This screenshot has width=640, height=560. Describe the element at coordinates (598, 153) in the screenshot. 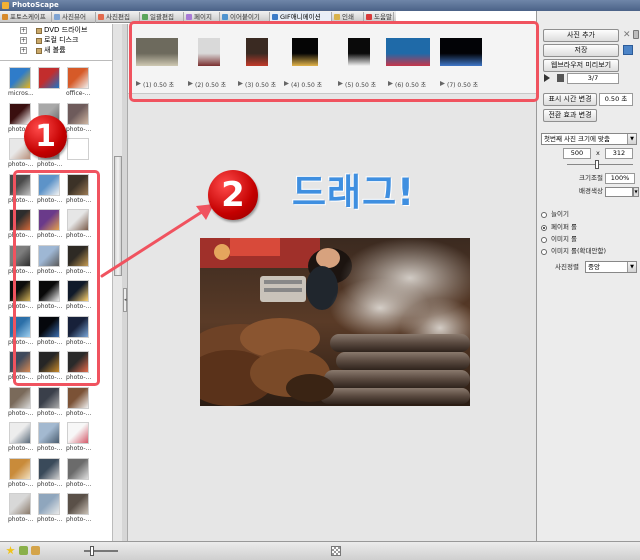

I see `times-label: x` at that location.